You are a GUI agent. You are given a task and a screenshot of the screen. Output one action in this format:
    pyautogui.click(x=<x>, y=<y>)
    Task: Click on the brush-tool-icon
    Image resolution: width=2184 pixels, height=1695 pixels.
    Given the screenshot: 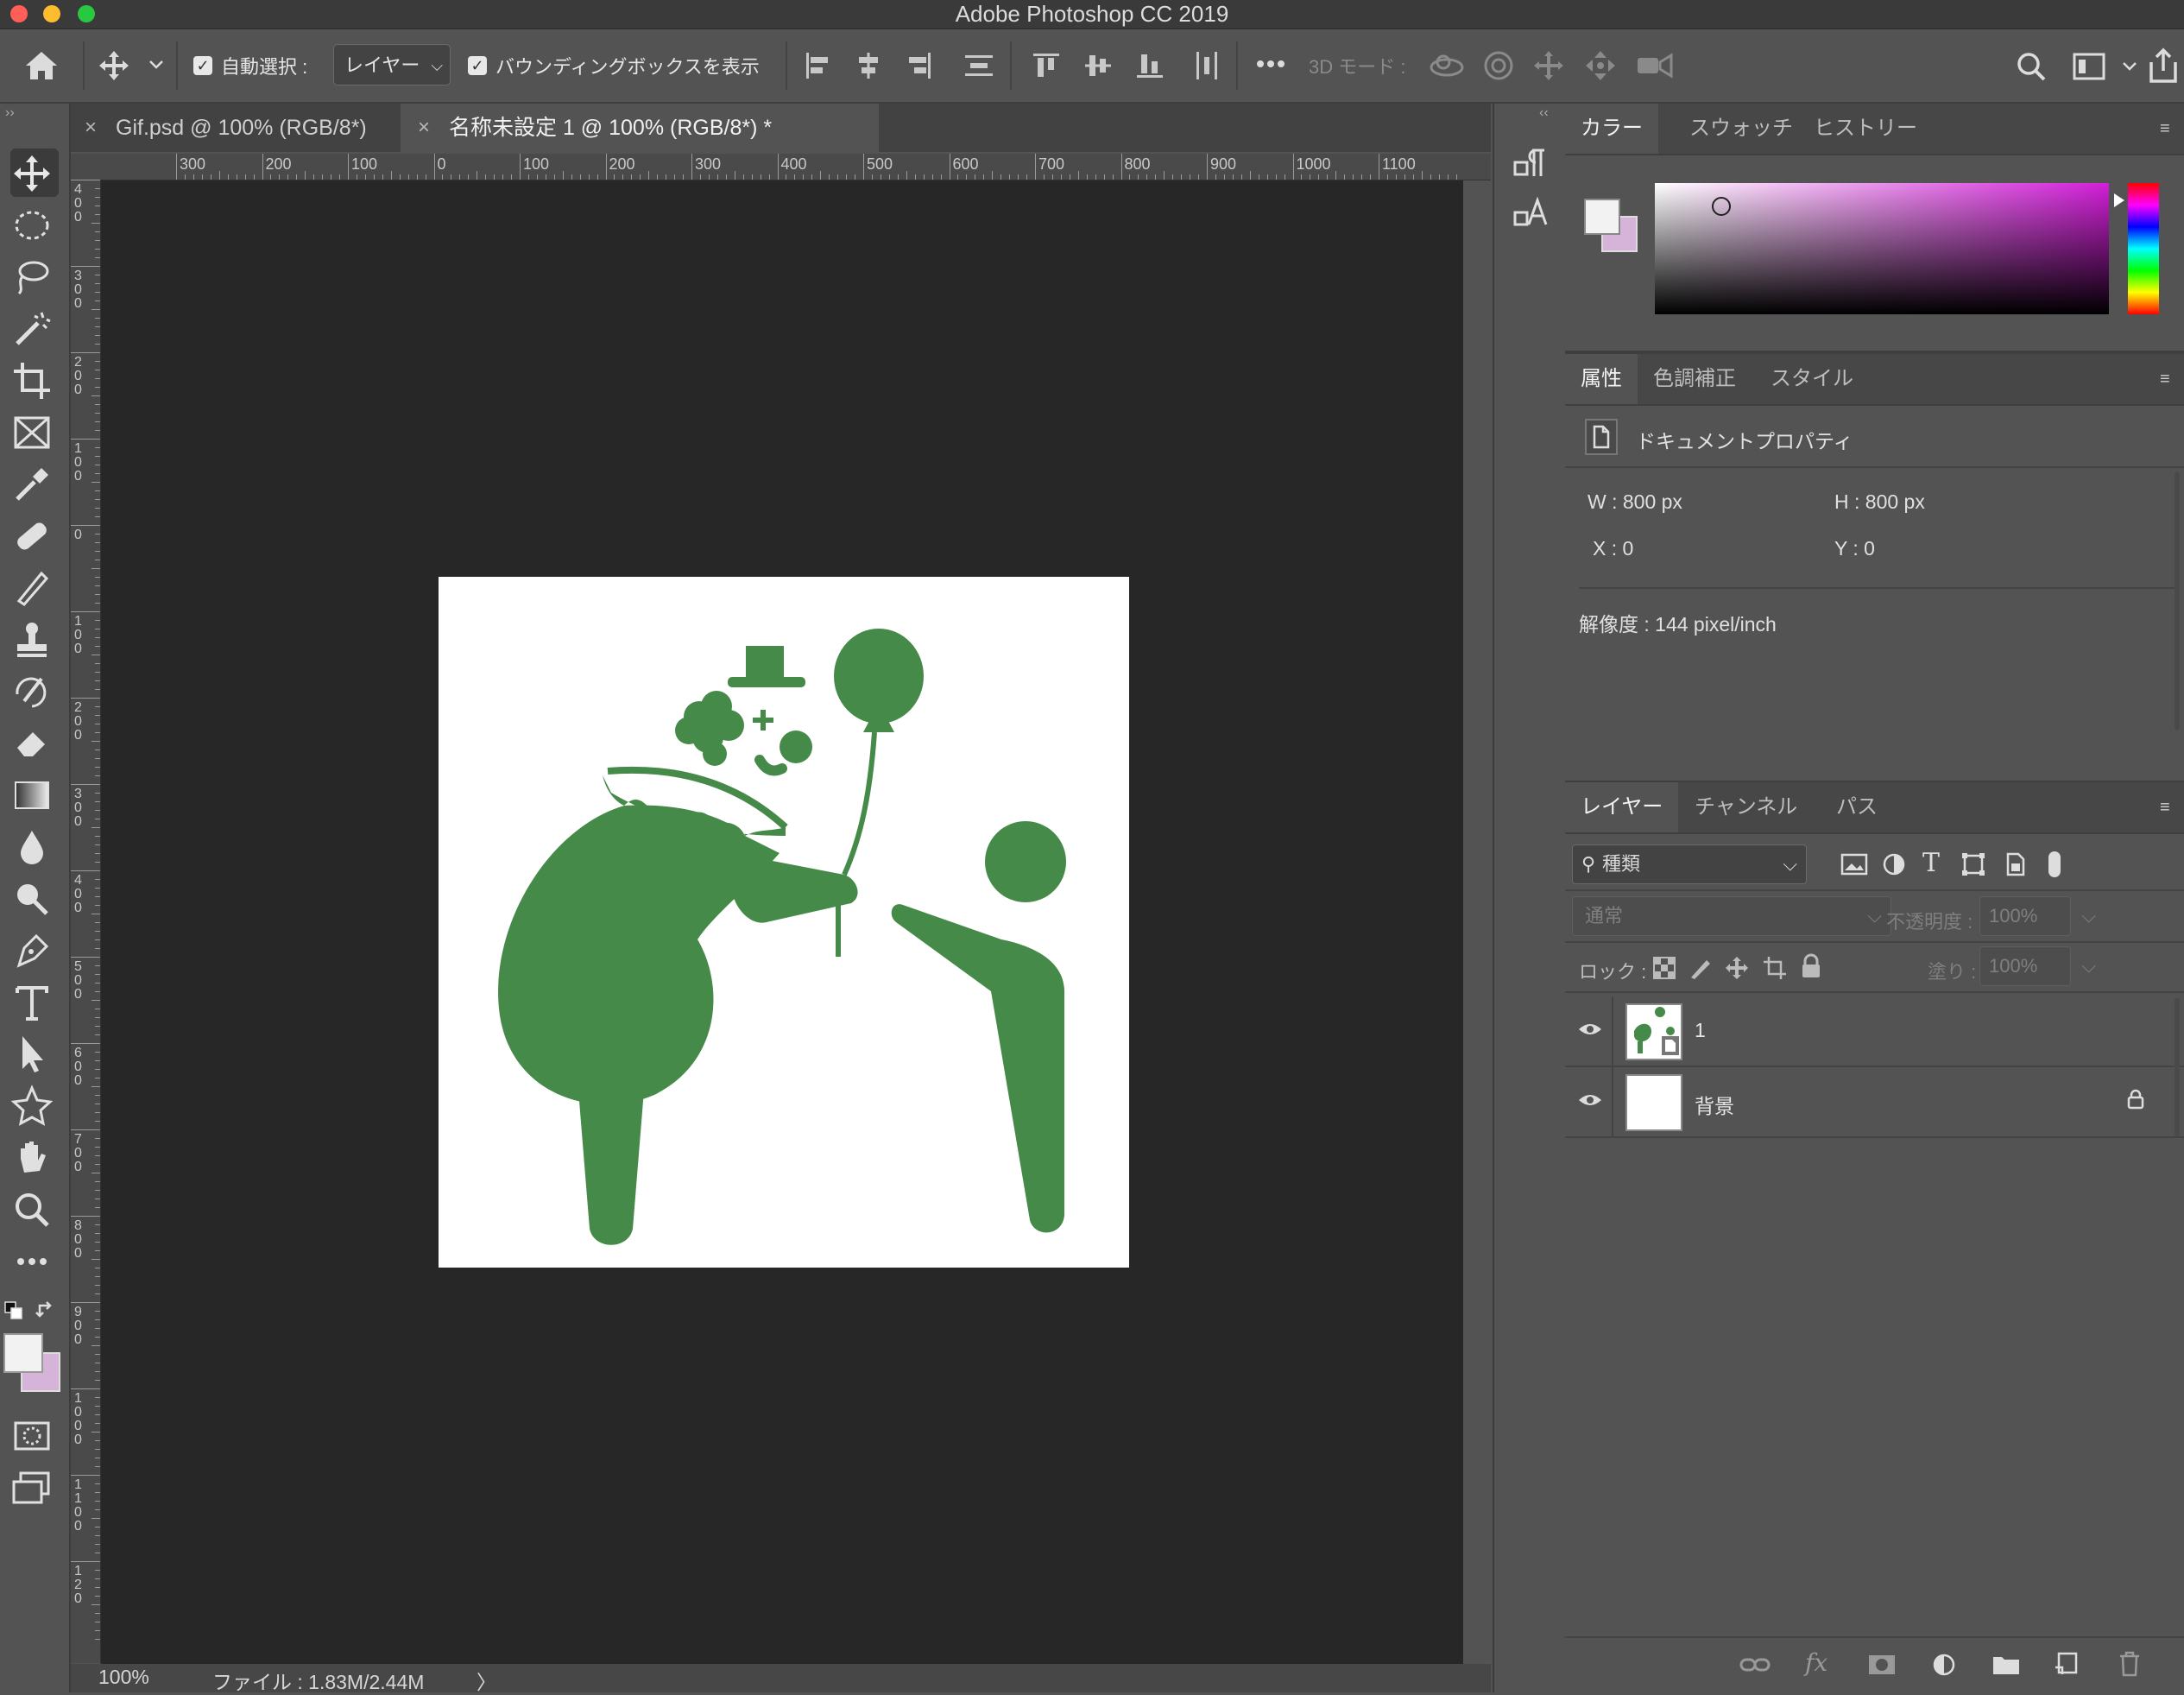 What is the action you would take?
    pyautogui.click(x=32, y=588)
    